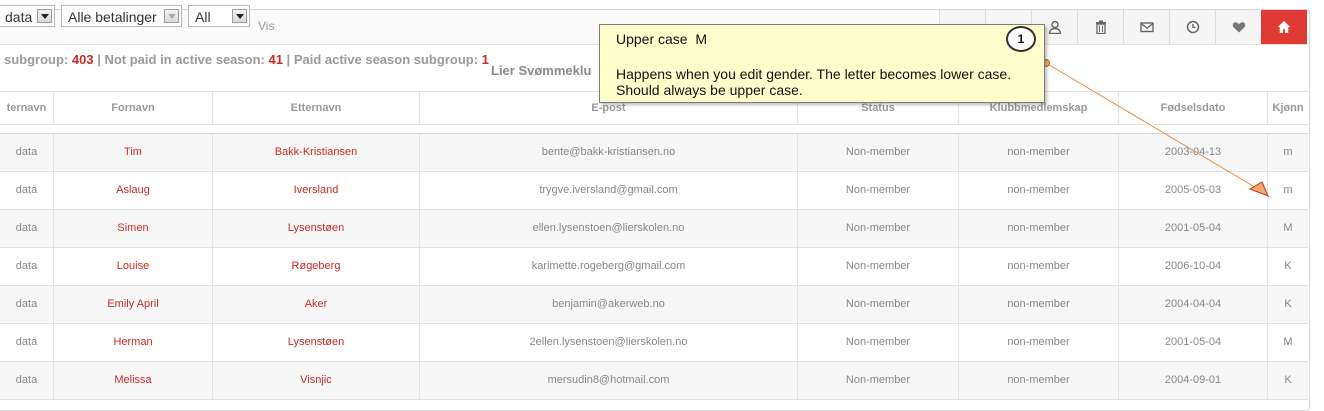 This screenshot has width=1324, height=411. I want to click on filter-select-data: data, so click(27, 16).